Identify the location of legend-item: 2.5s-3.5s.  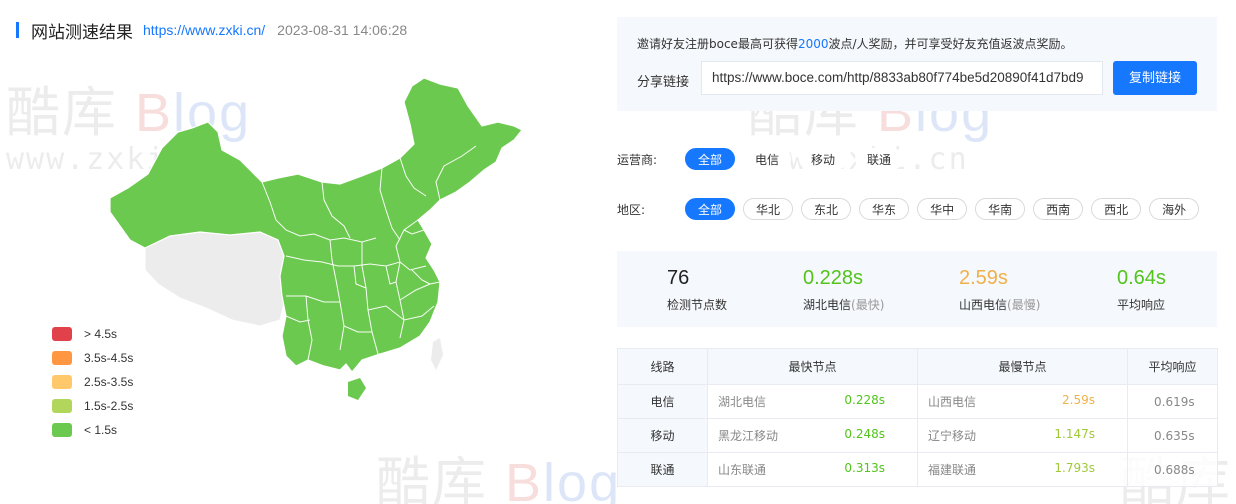
(92, 382).